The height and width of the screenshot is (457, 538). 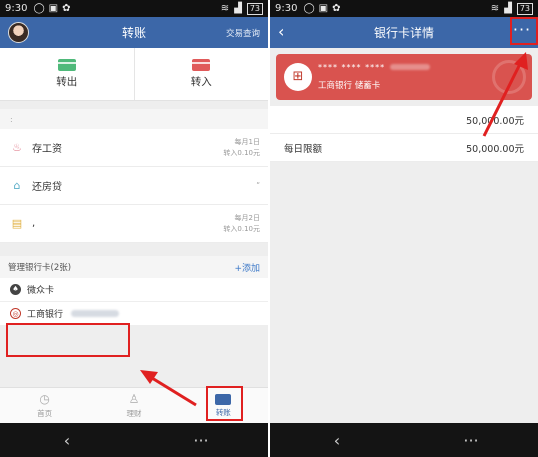 I want to click on transfer-actions: 转出 转入, so click(x=134, y=74).